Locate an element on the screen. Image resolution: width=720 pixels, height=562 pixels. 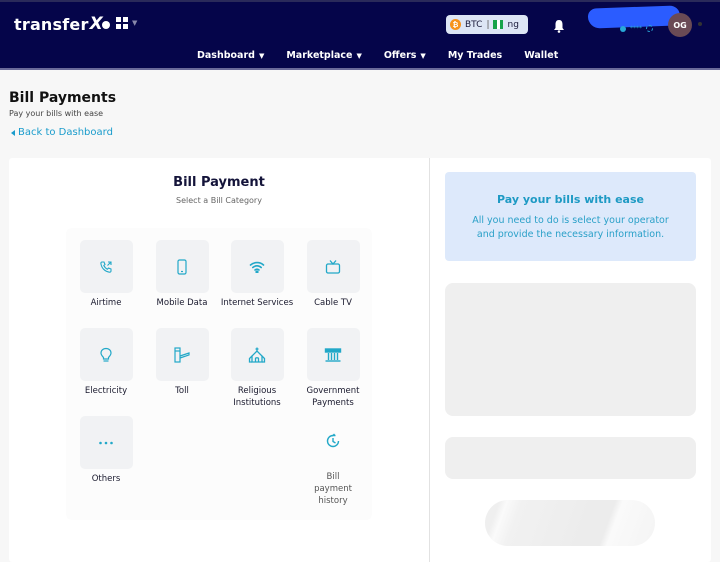
category-electricity: Electricity is located at coordinates (106, 362).